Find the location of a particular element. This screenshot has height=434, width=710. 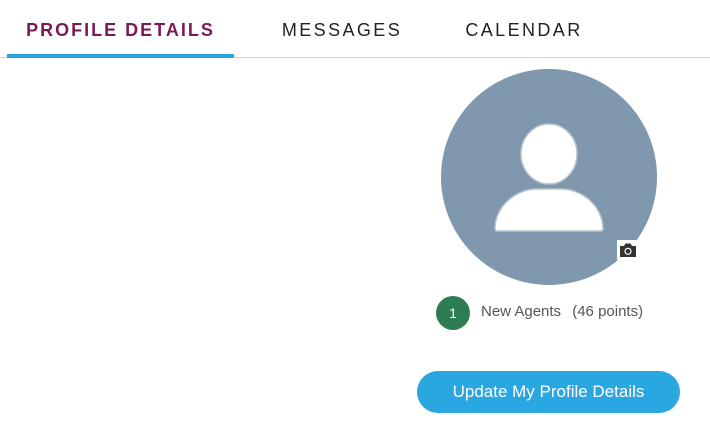

rank-badge: 1 is located at coordinates (453, 313).